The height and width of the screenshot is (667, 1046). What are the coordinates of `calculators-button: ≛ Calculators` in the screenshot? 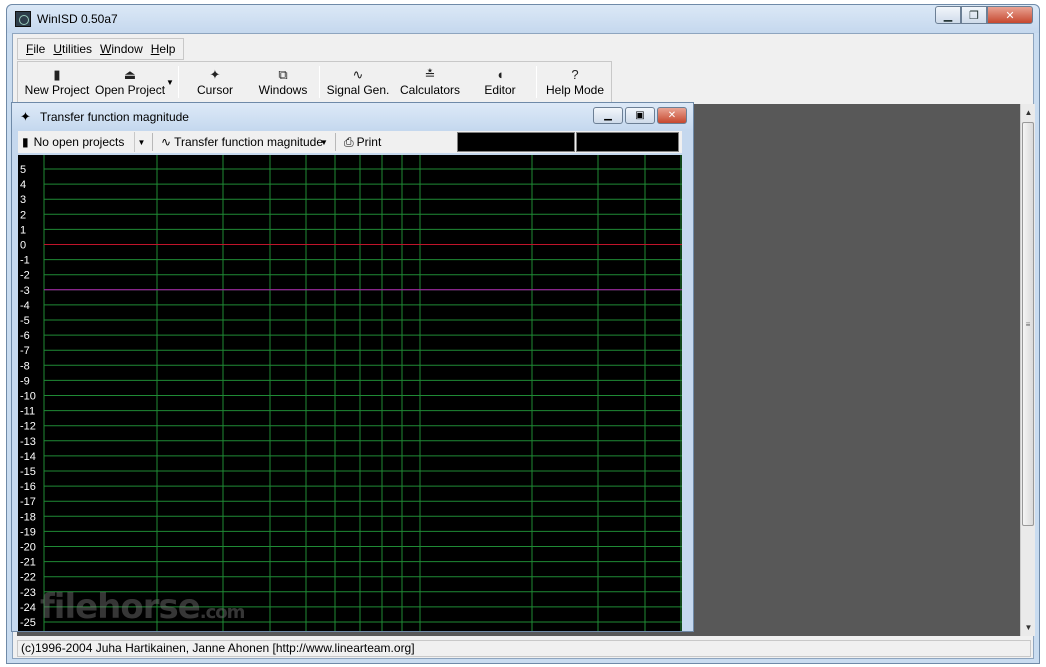 It's located at (430, 82).